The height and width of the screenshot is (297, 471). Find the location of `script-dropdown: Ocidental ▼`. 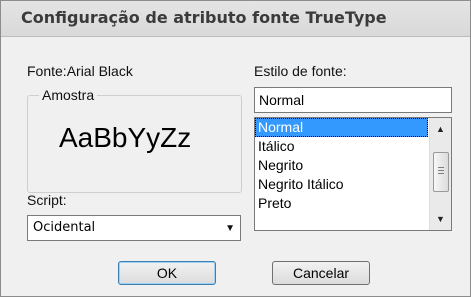

script-dropdown: Ocidental ▼ is located at coordinates (134, 228).